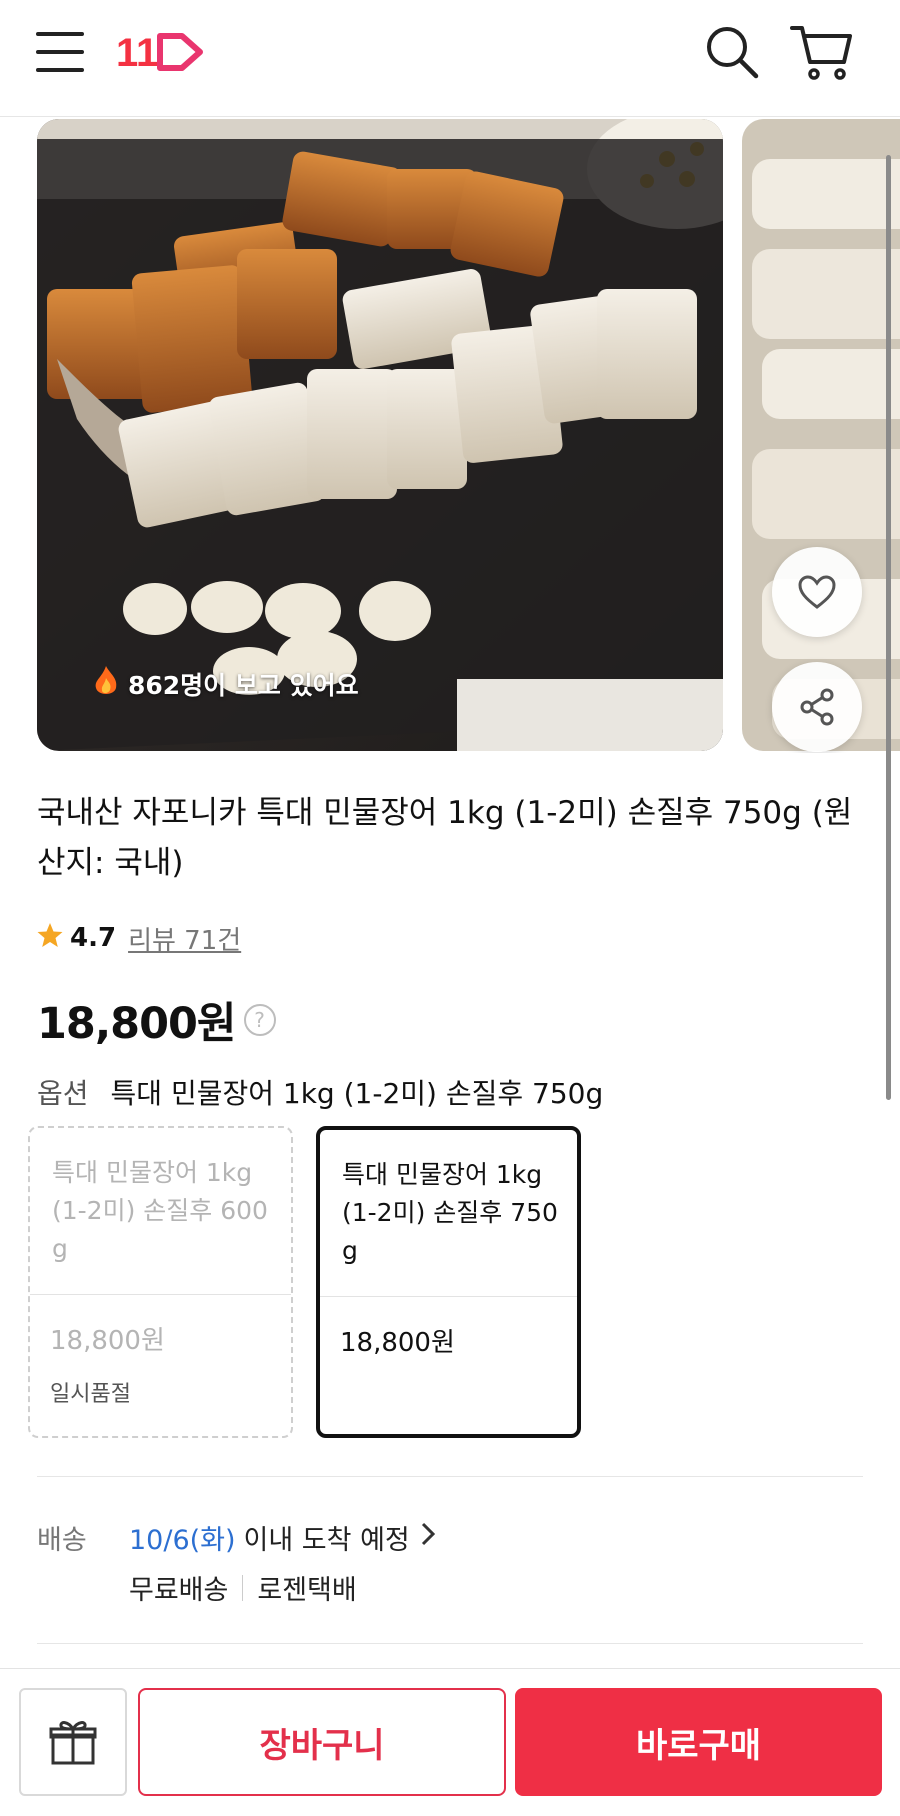 Image resolution: width=900 pixels, height=1816 pixels. What do you see at coordinates (243, 685) in the screenshot?
I see `viewer-count-text: 862명이 보고 있어요` at bounding box center [243, 685].